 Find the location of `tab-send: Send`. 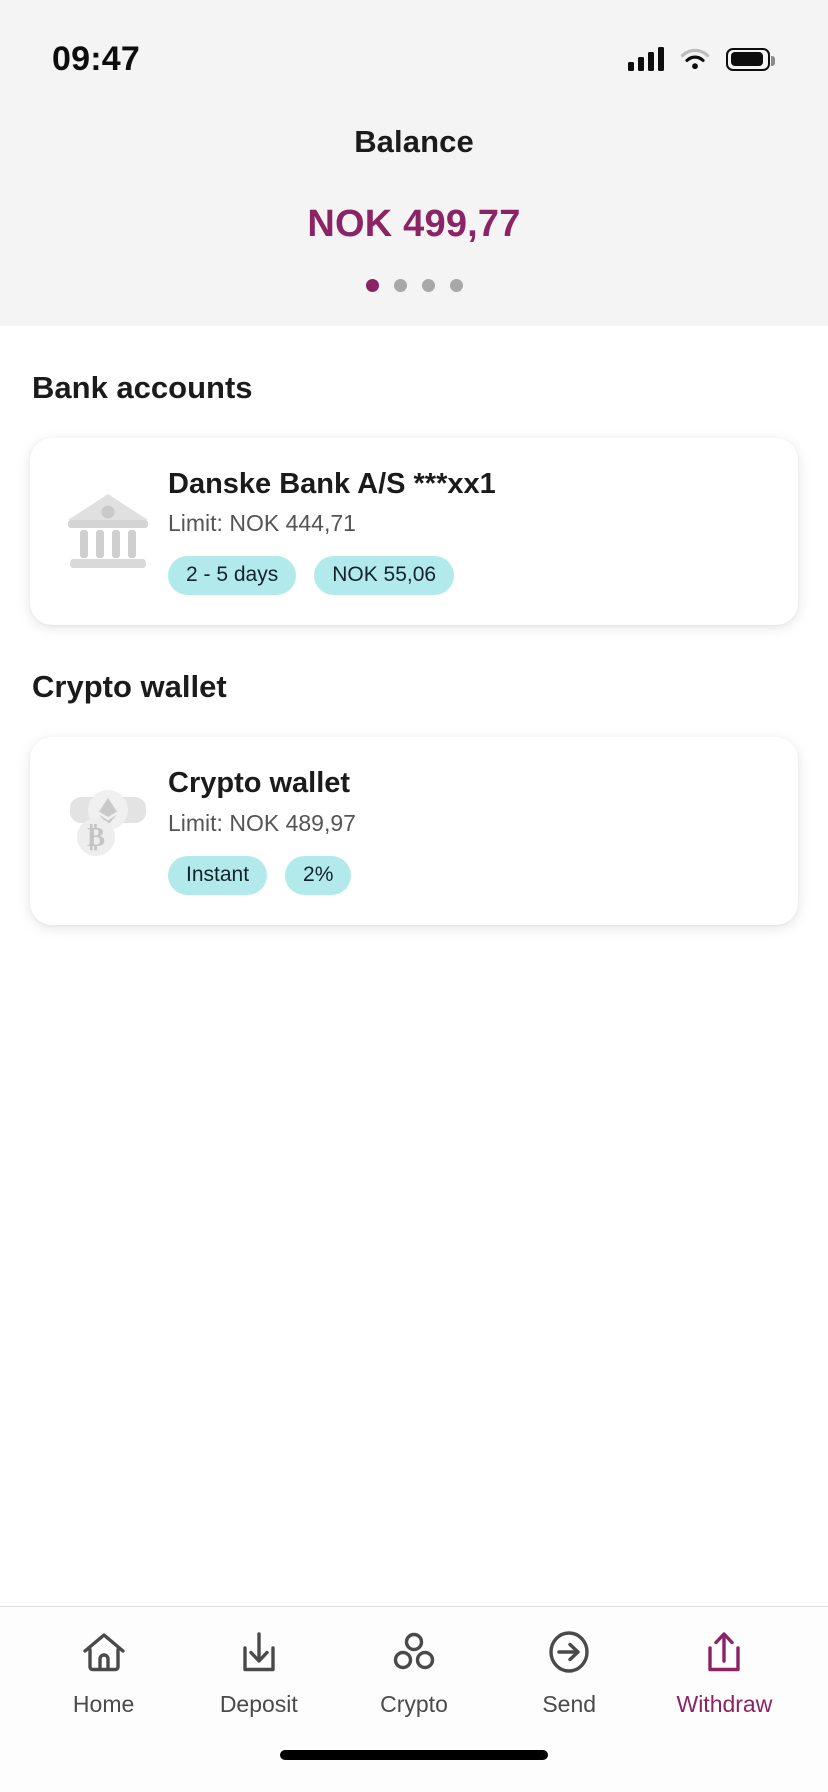

tab-send: Send is located at coordinates (569, 1673).